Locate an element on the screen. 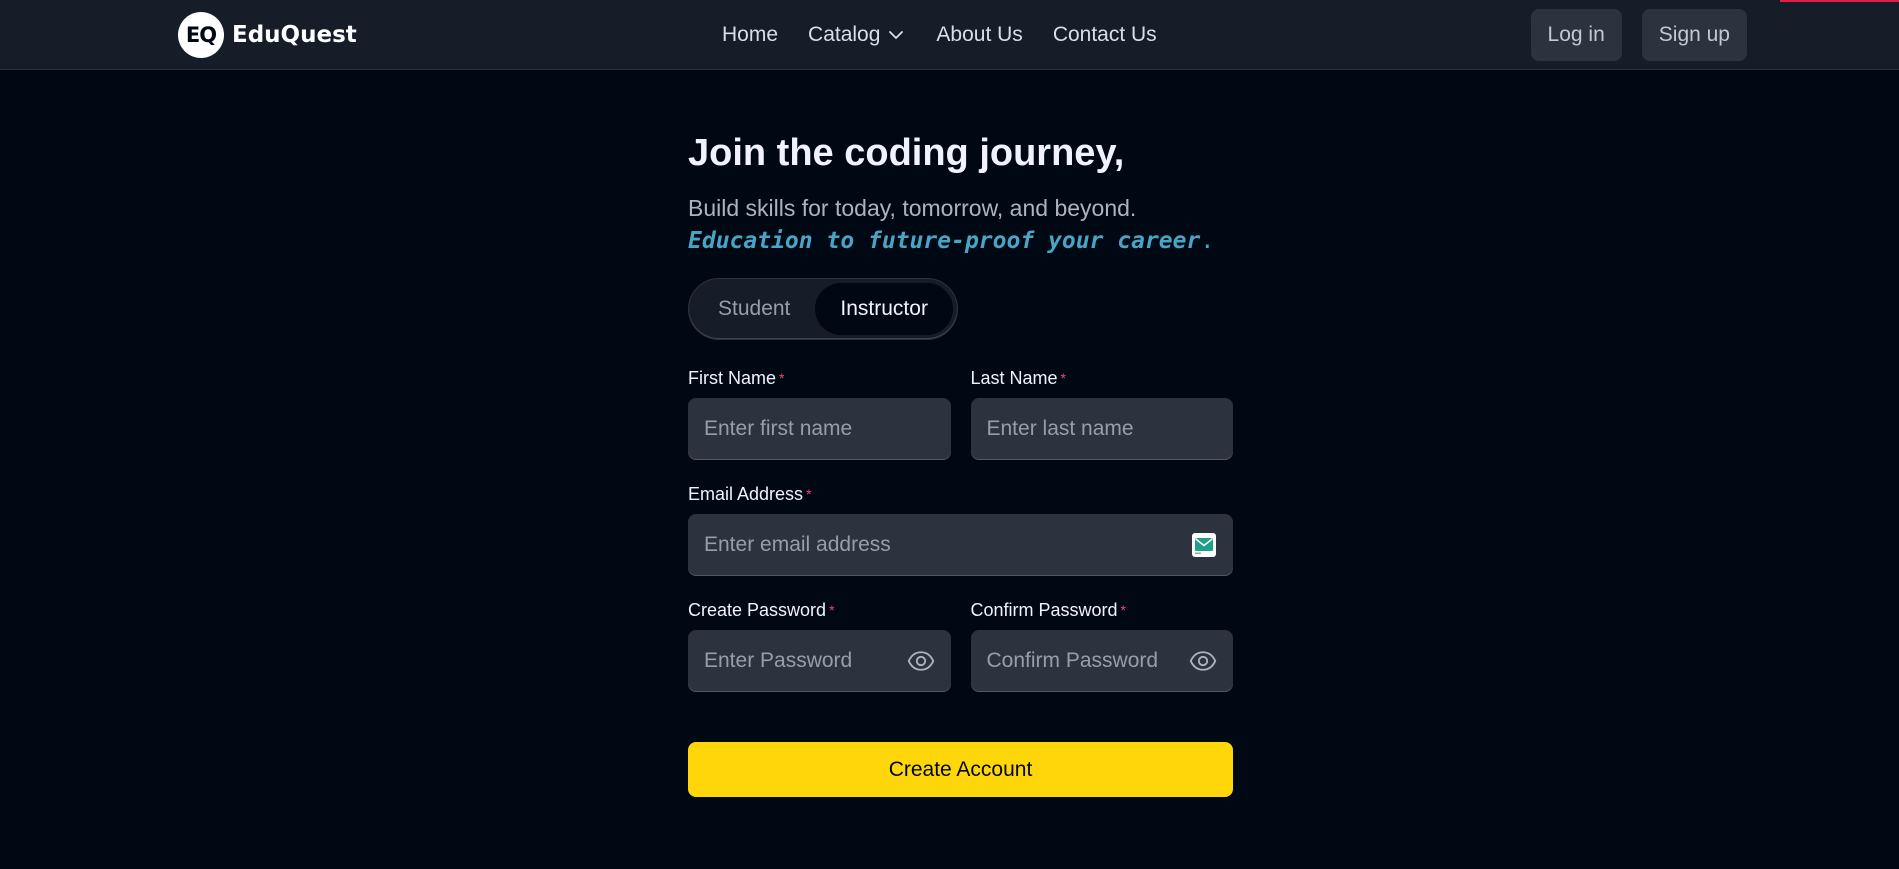 The height and width of the screenshot is (869, 1899). signup-form: First Name* Last Name* Email Address* is located at coordinates (960, 582).